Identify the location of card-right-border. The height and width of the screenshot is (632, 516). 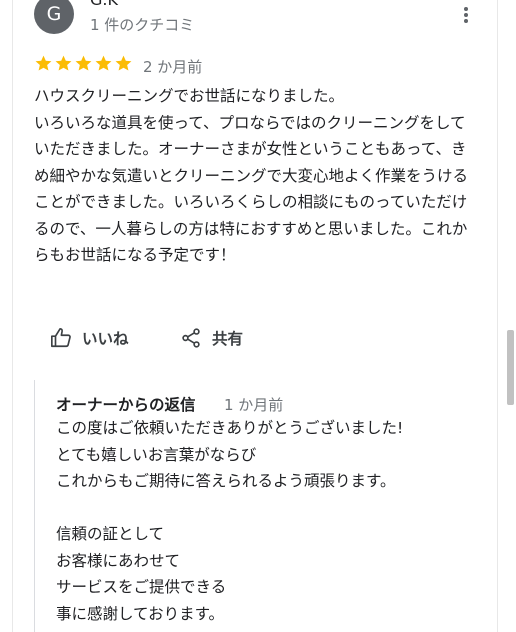
(497, 316).